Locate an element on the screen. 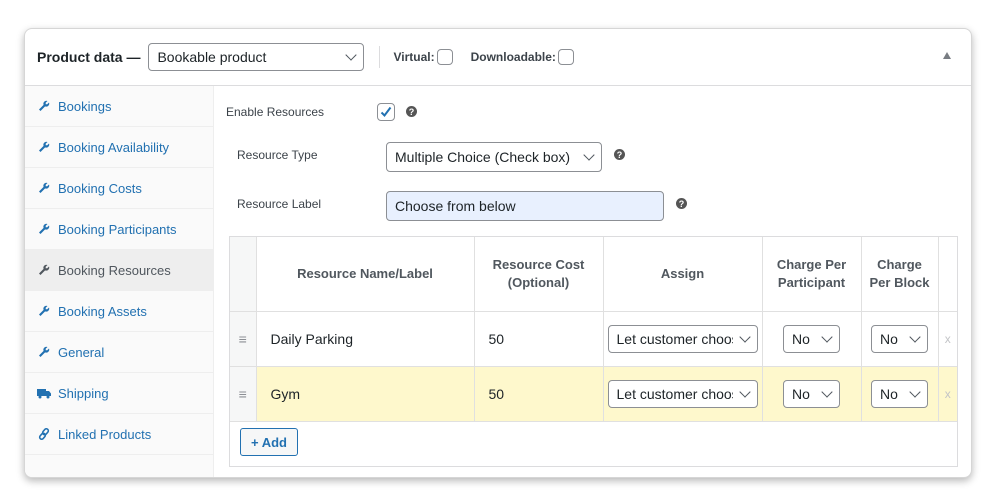  product-data-title: Product data — is located at coordinates (89, 57).